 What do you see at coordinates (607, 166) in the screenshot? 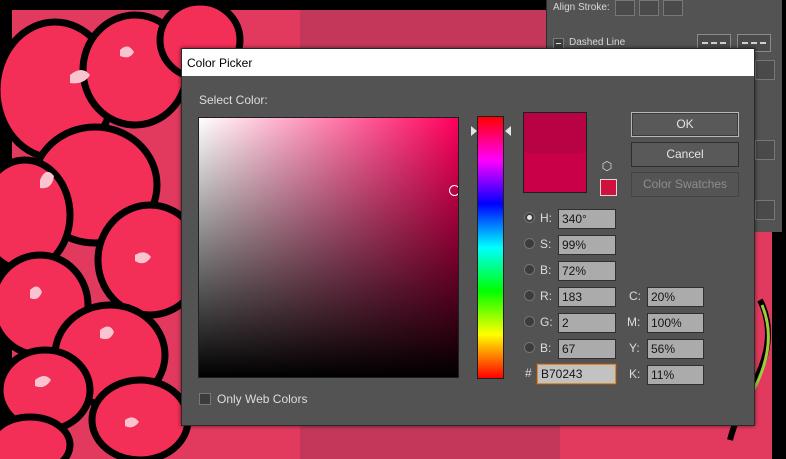
I see `cube-icon: ⬡` at bounding box center [607, 166].